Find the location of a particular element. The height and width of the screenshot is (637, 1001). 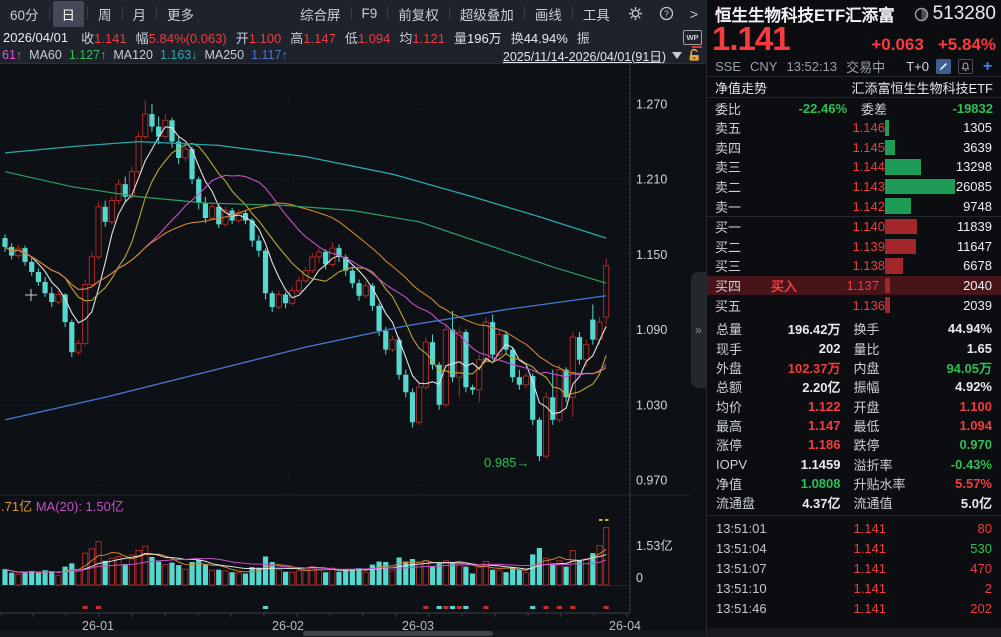

panel-expand-handle: » is located at coordinates (698, 330).